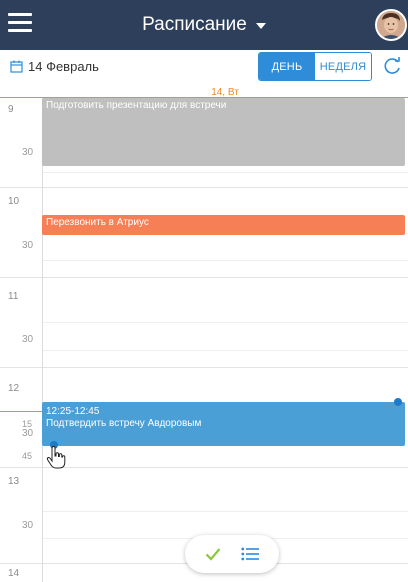  I want to click on week-view-button: НЕДЕЛЯ, so click(343, 66).